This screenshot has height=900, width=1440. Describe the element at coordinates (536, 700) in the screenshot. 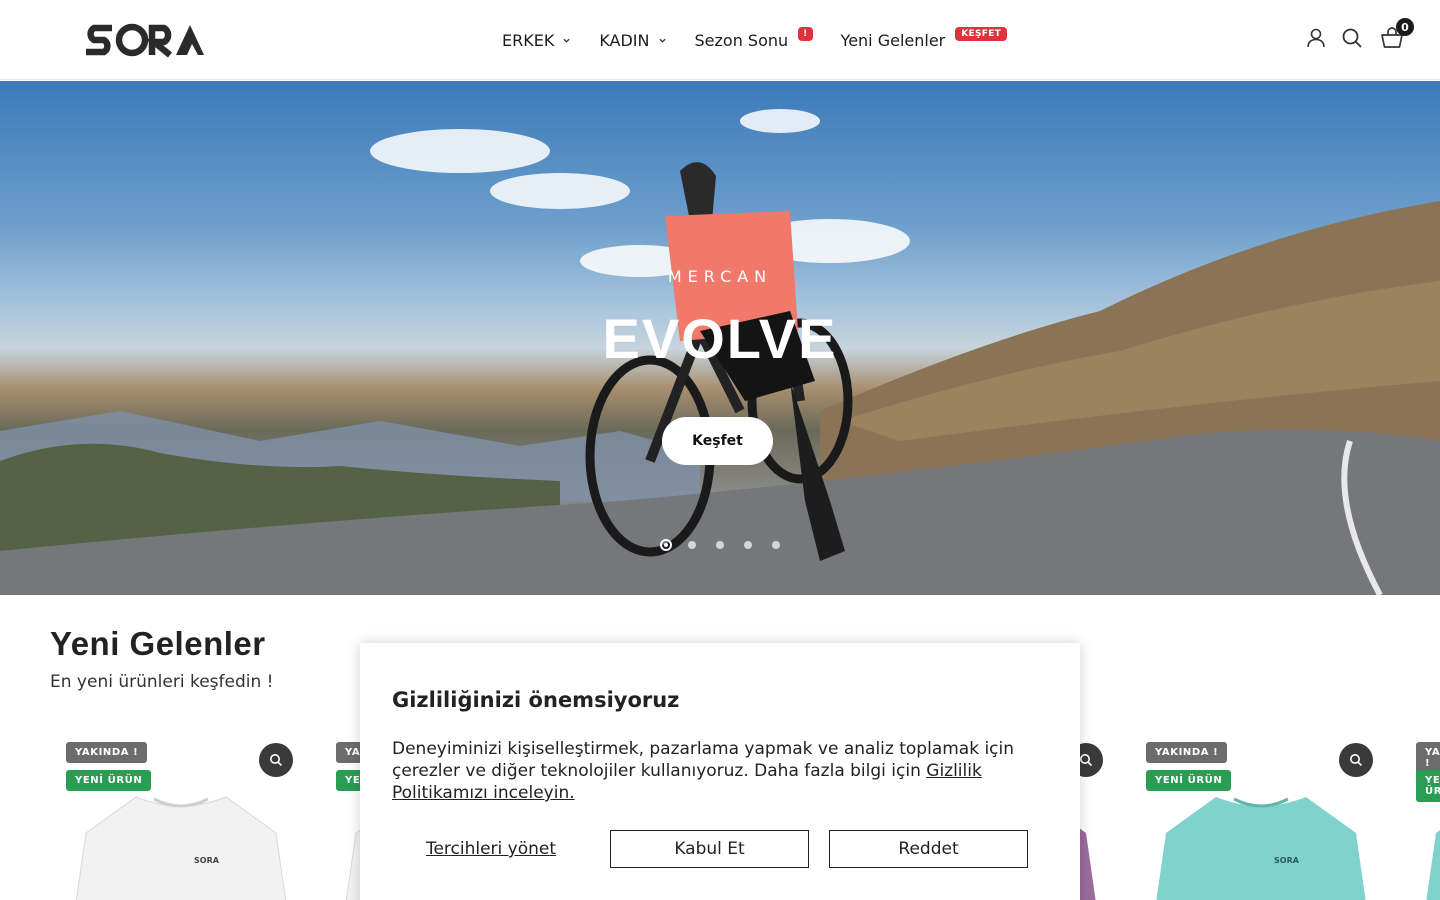

I see `cookie-title: Gizliliğinizi önemsiyoruz` at that location.